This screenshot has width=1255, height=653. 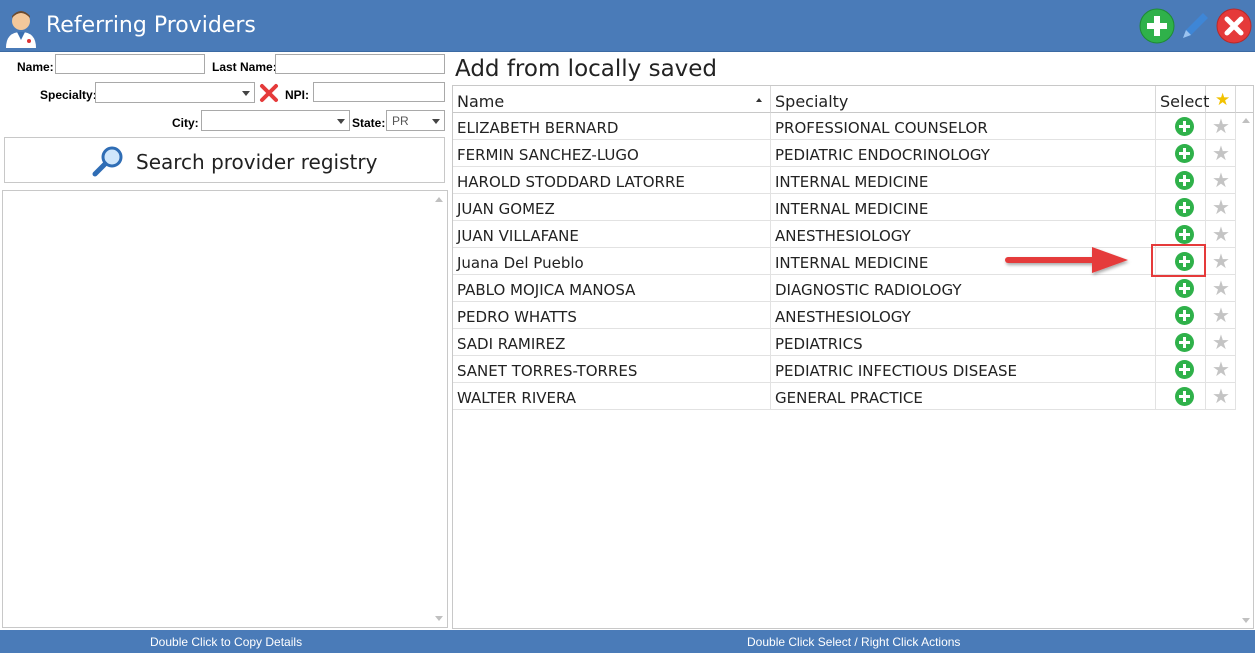 What do you see at coordinates (21, 29) in the screenshot?
I see `provider-avatar-icon` at bounding box center [21, 29].